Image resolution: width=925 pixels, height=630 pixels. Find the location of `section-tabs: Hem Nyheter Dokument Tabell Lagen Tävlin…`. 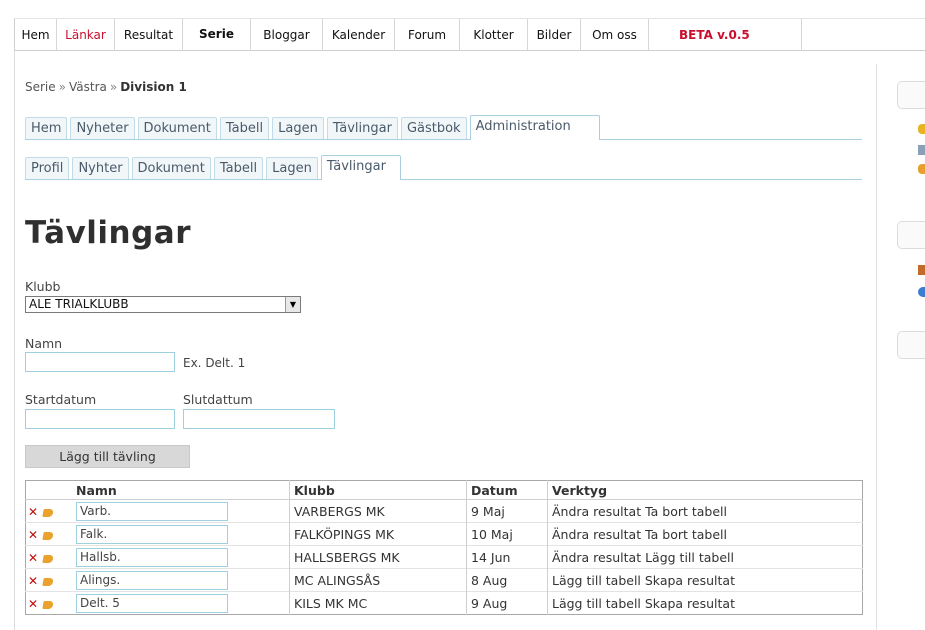

section-tabs: Hem Nyheter Dokument Tabell Lagen Tävlin… is located at coordinates (443, 126).